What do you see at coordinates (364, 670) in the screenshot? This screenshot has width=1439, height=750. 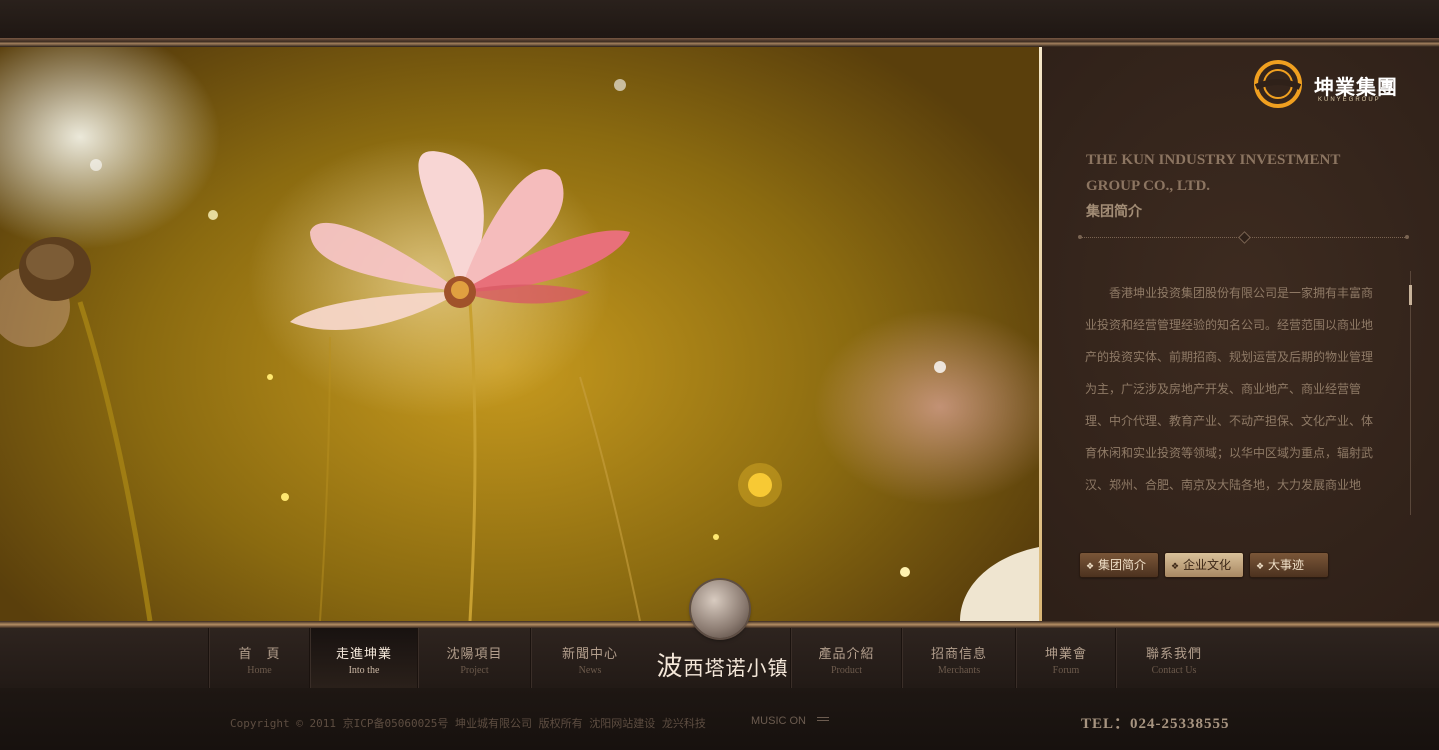 I see `nav-label-en: Into the` at bounding box center [364, 670].